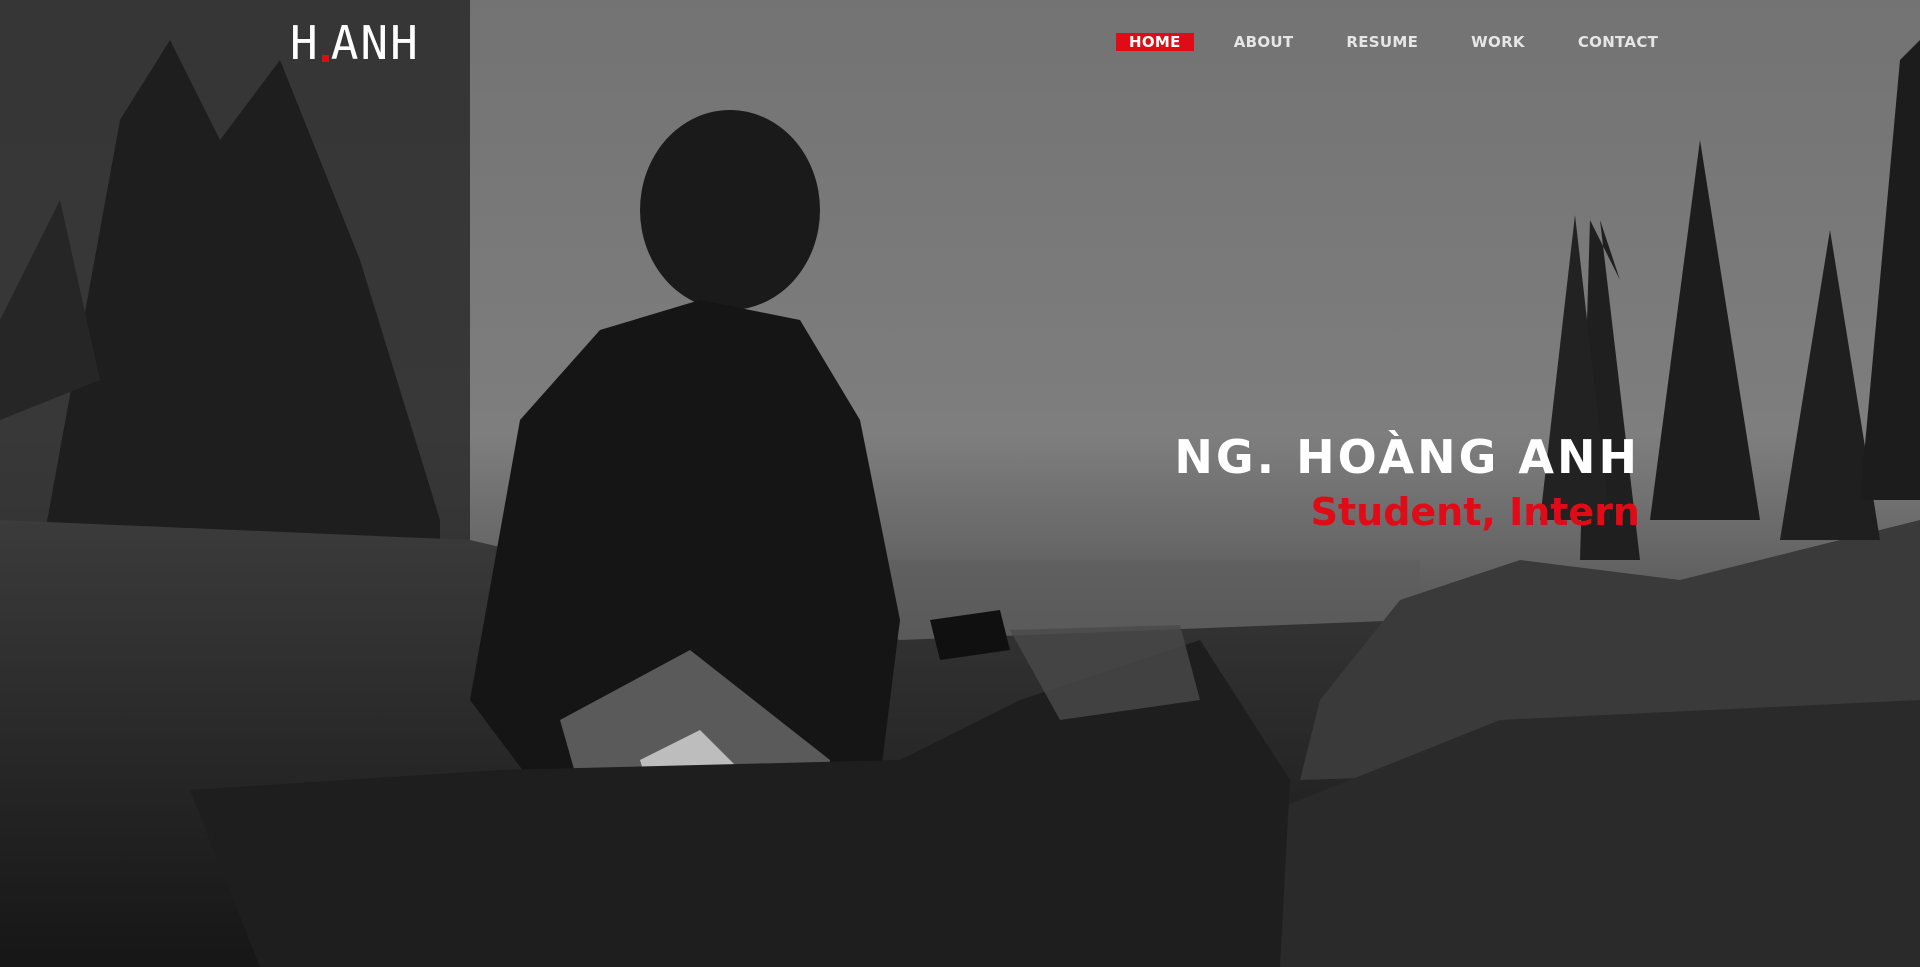 The height and width of the screenshot is (967, 1920). Describe the element at coordinates (1382, 42) in the screenshot. I see `nav-item-resume: RESUME` at that location.